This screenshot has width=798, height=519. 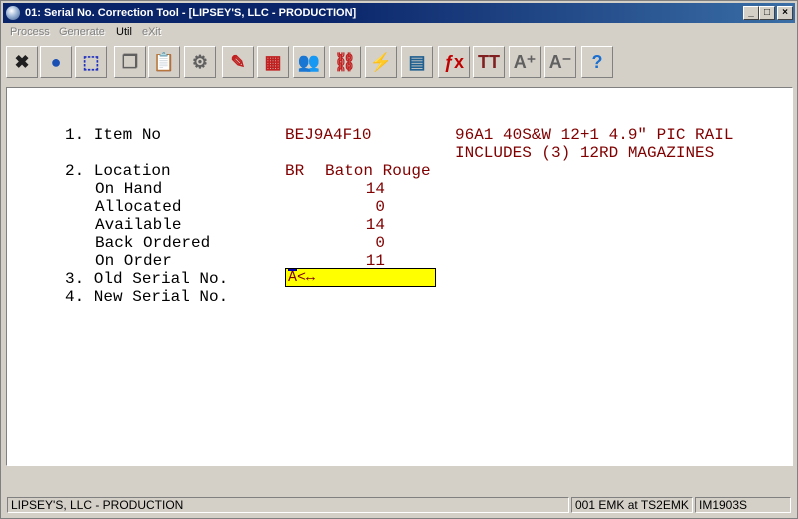 I want to click on users-icon: 👥, so click(x=309, y=61).